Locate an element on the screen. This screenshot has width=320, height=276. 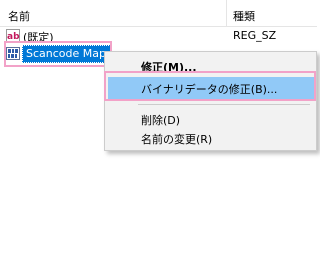
menu-separator is located at coordinates (224, 104).